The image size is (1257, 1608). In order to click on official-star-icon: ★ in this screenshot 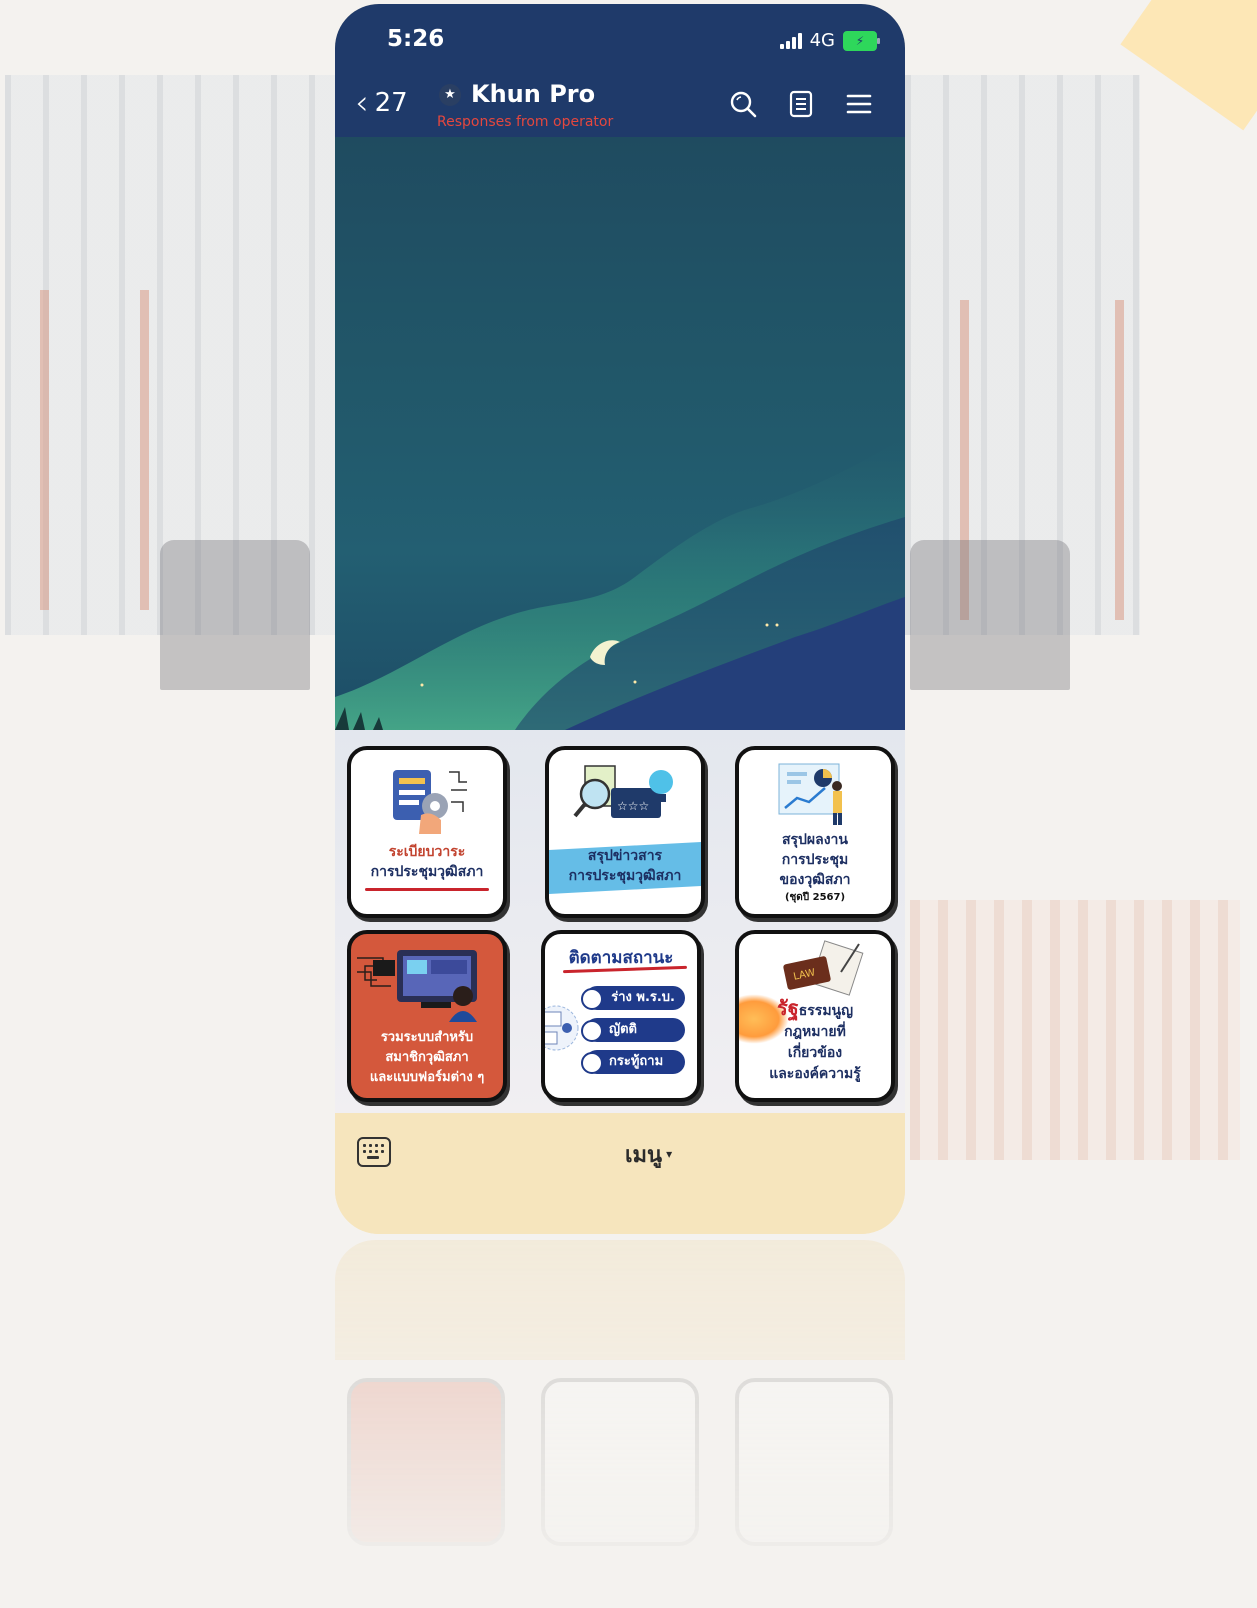, I will do `click(450, 95)`.